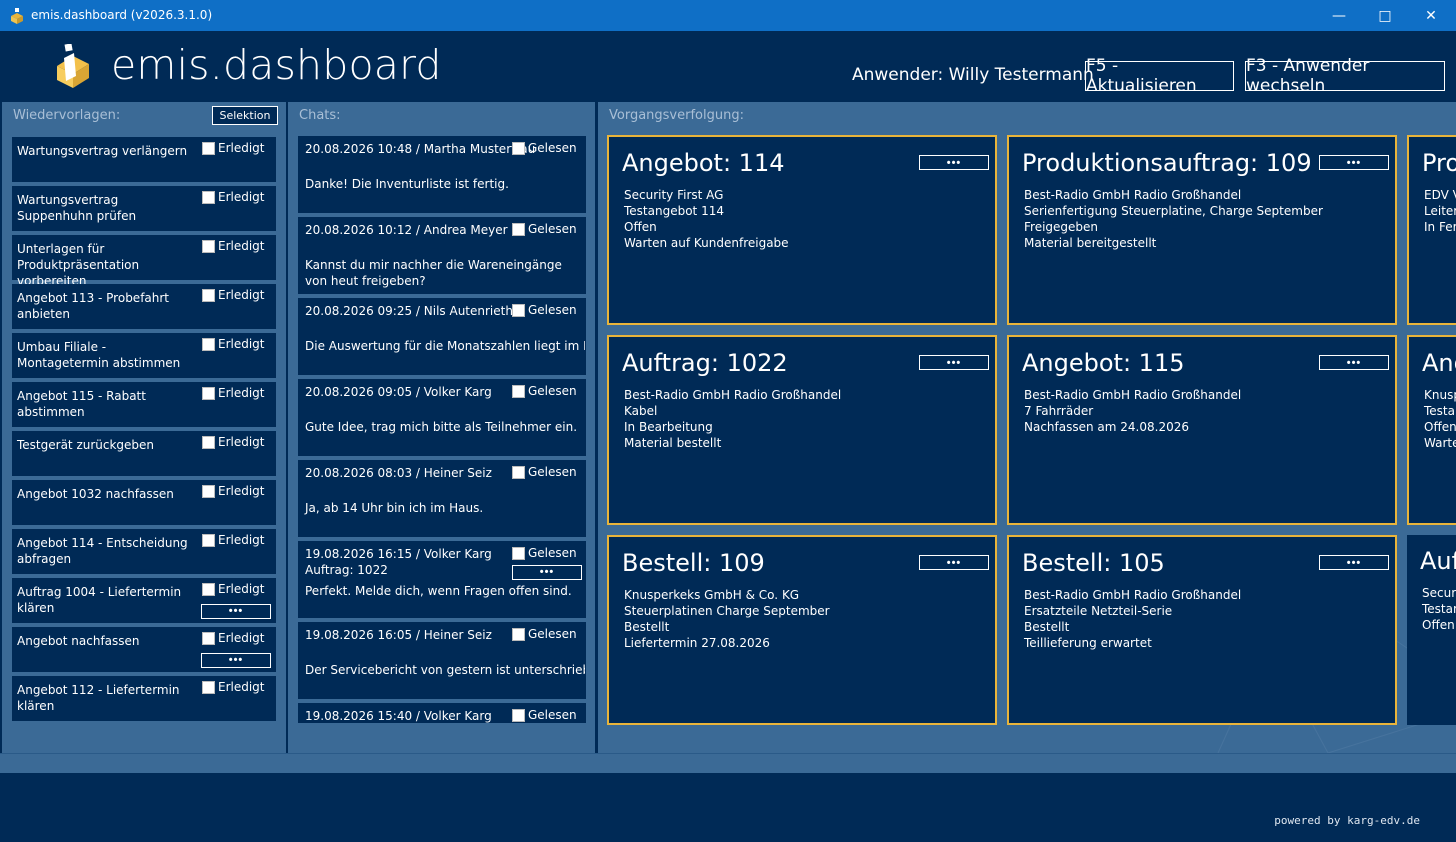 Image resolution: width=1456 pixels, height=842 pixels. I want to click on switch-user-button: F3 - Anwender wechseln, so click(1345, 76).